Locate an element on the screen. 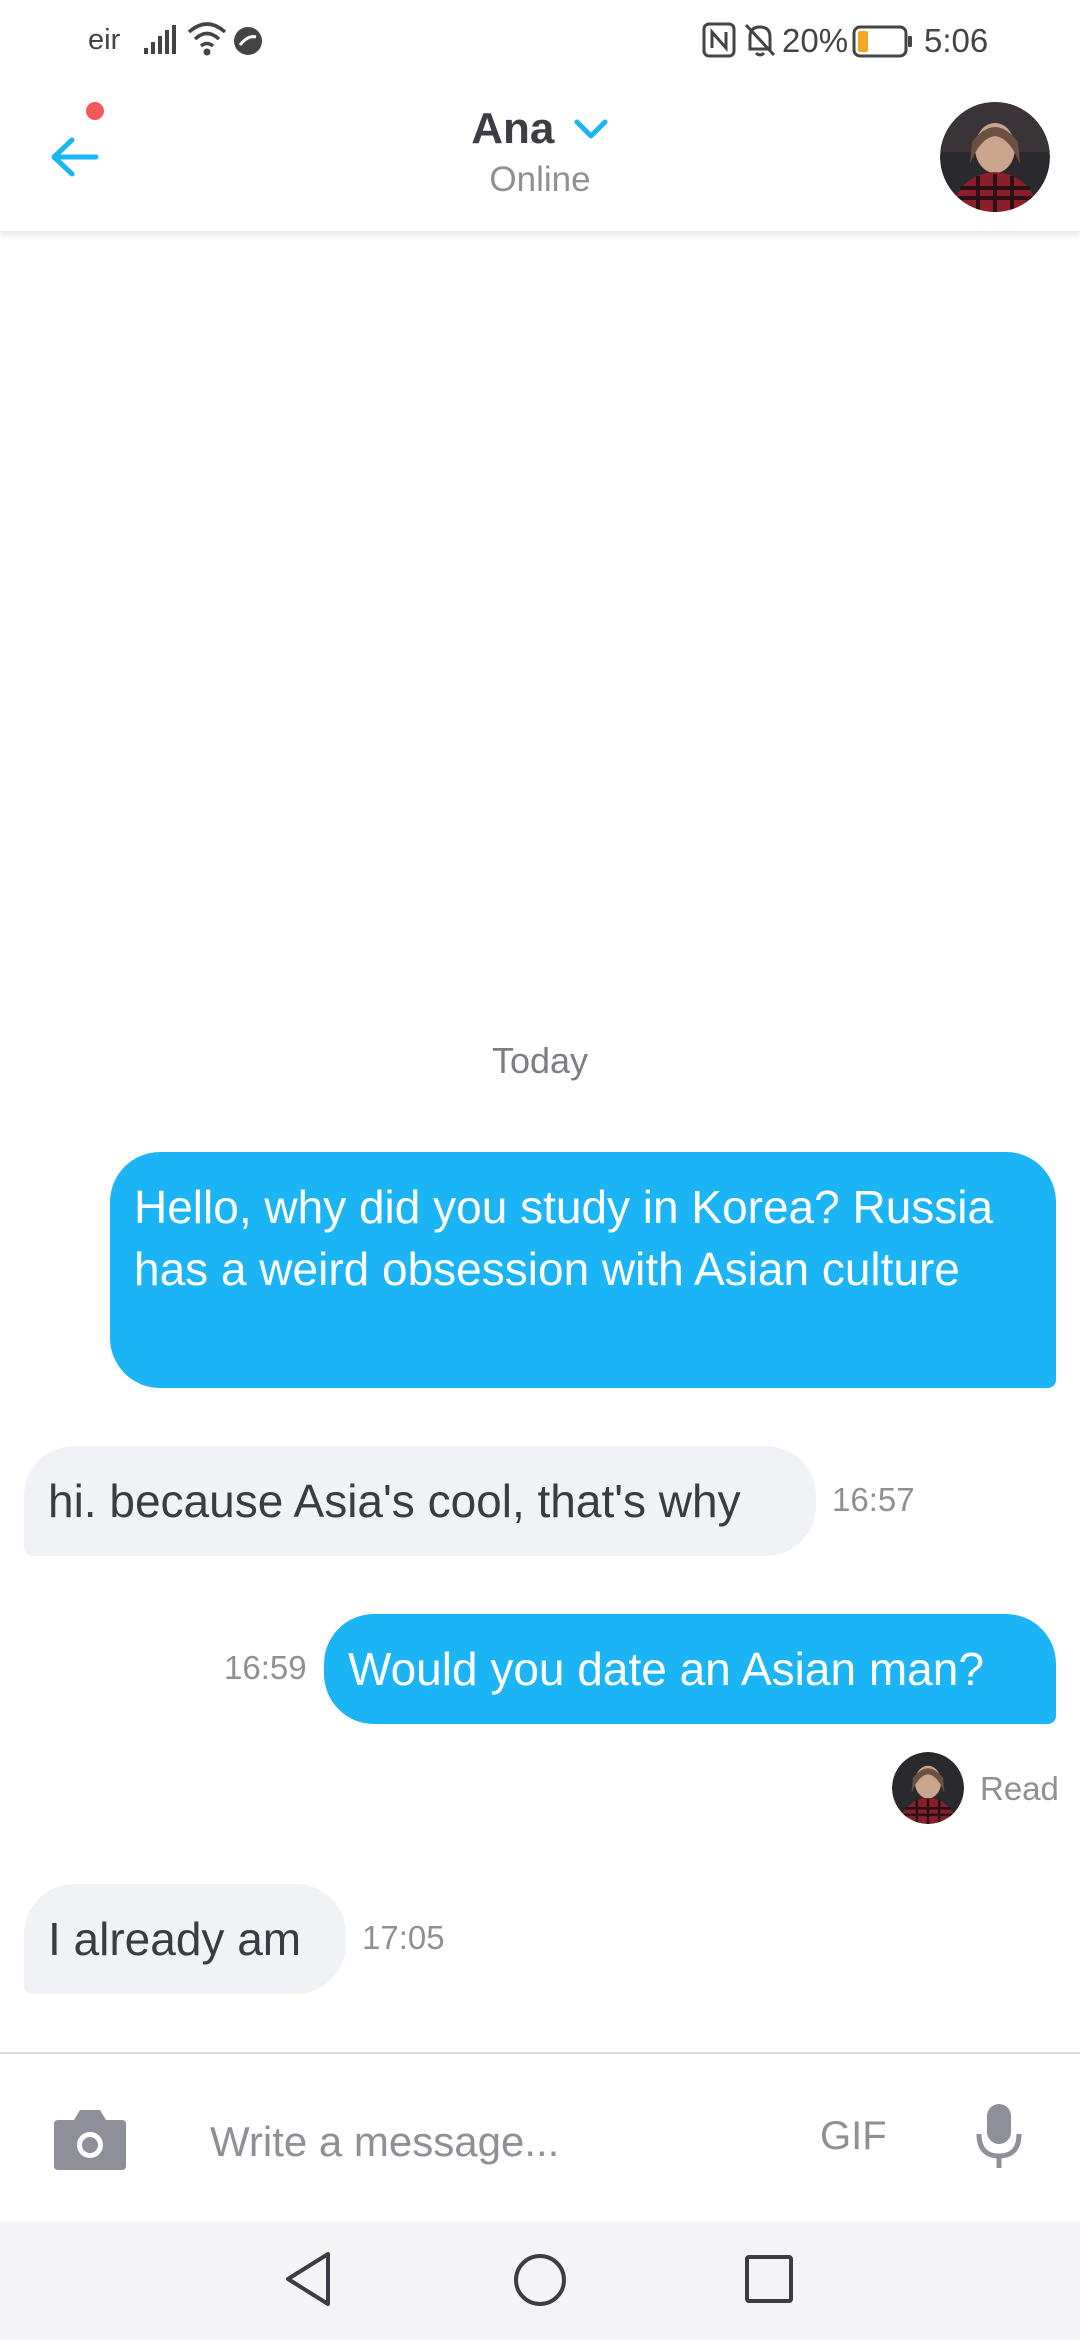  carrier-label: eir is located at coordinates (104, 40).